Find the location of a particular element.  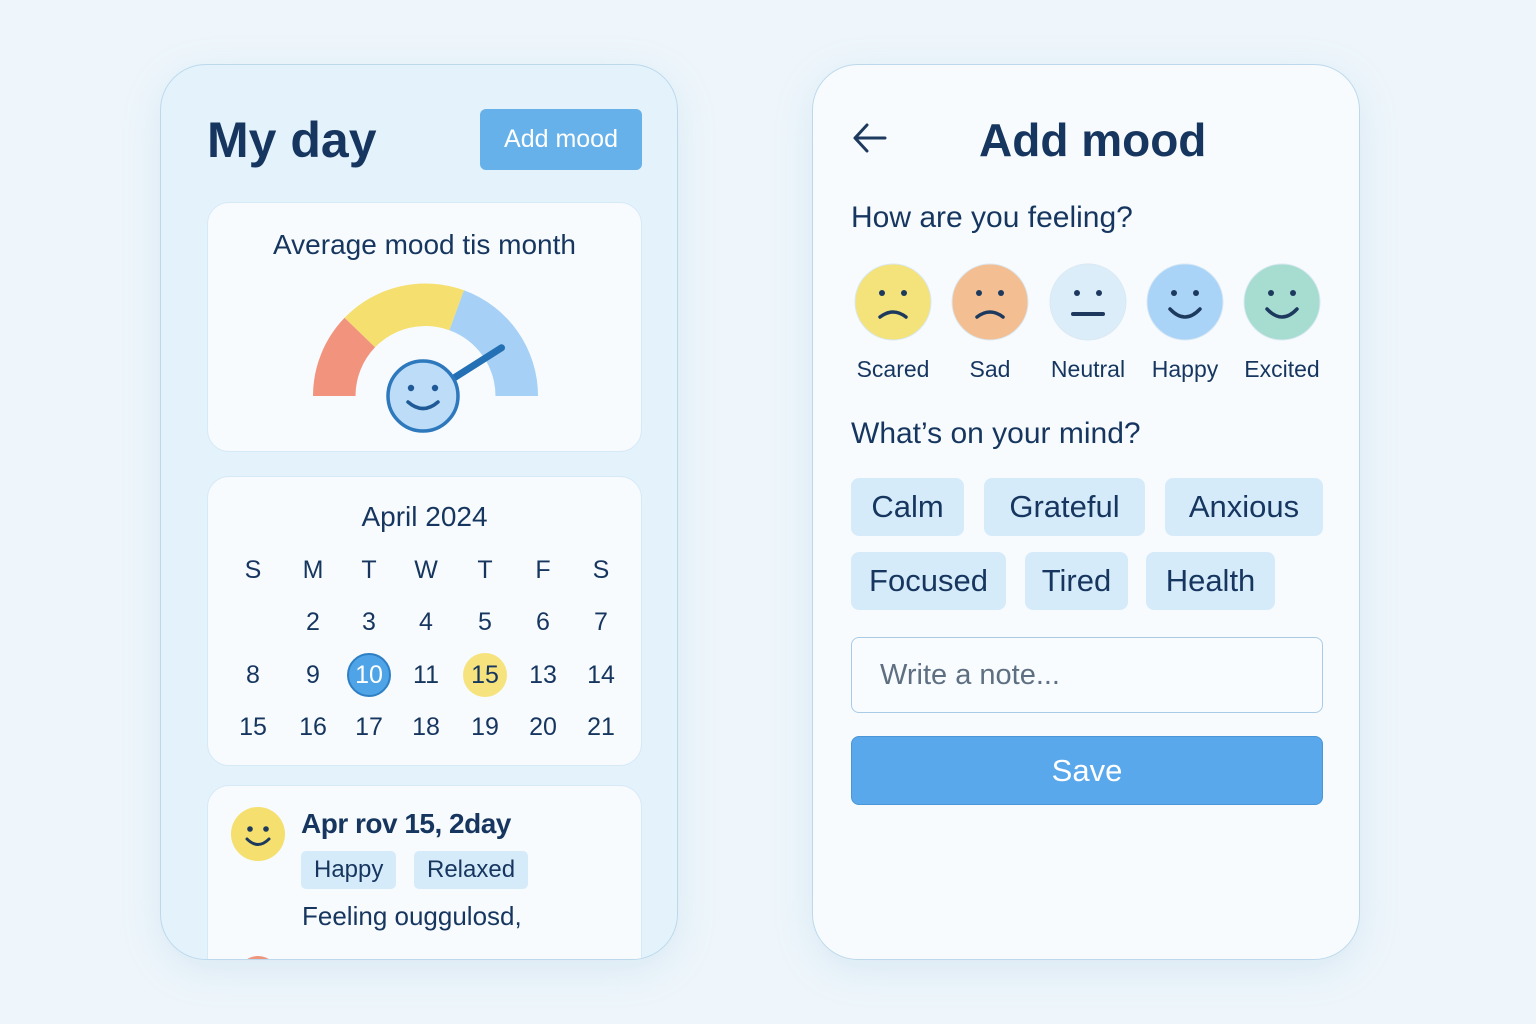

average-mood-card: Average mood tis month is located at coordinates (424, 327).